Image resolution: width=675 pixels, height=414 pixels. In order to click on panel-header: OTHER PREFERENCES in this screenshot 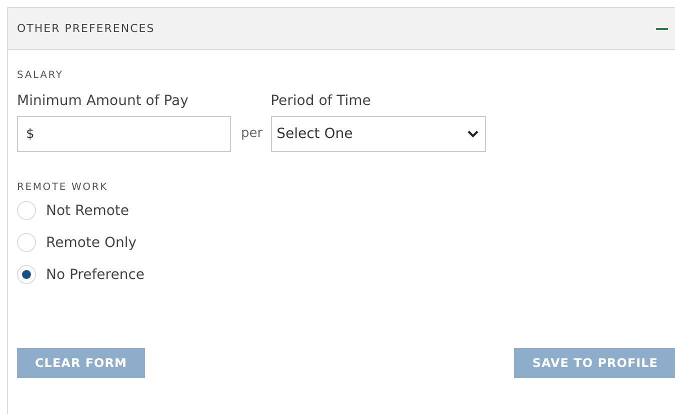, I will do `click(341, 29)`.